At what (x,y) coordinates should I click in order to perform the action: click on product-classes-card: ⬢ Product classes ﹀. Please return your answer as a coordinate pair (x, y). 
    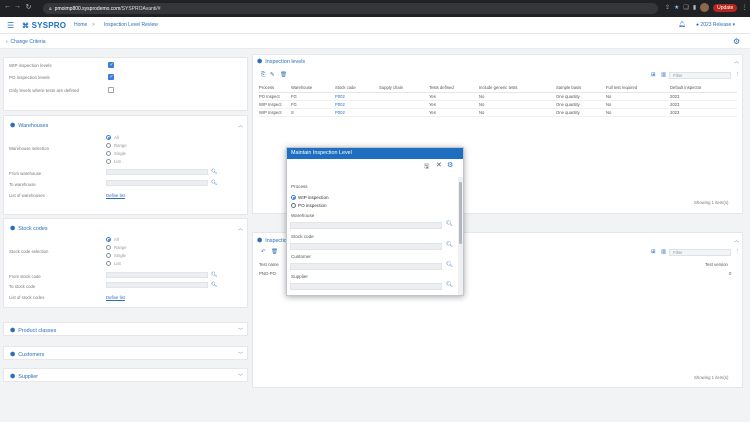
    Looking at the image, I should click on (125, 329).